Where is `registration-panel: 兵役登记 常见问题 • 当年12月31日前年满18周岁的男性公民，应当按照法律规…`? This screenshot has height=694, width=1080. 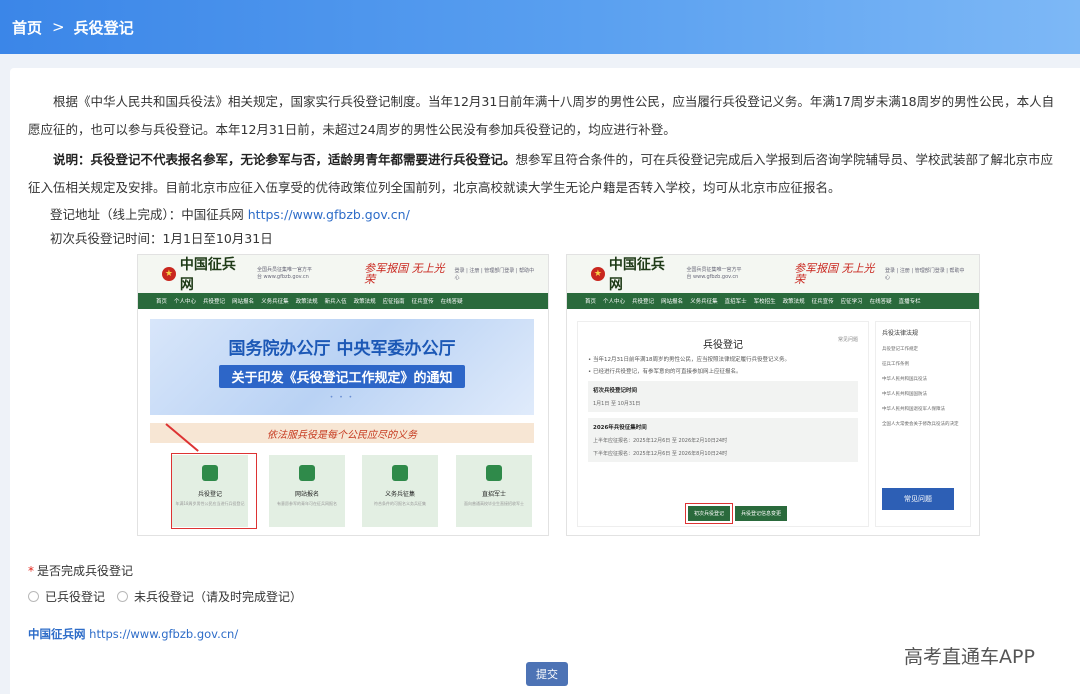 registration-panel: 兵役登记 常见问题 • 当年12月31日前年满18周岁的男性公民，应当按照法律规… is located at coordinates (723, 424).